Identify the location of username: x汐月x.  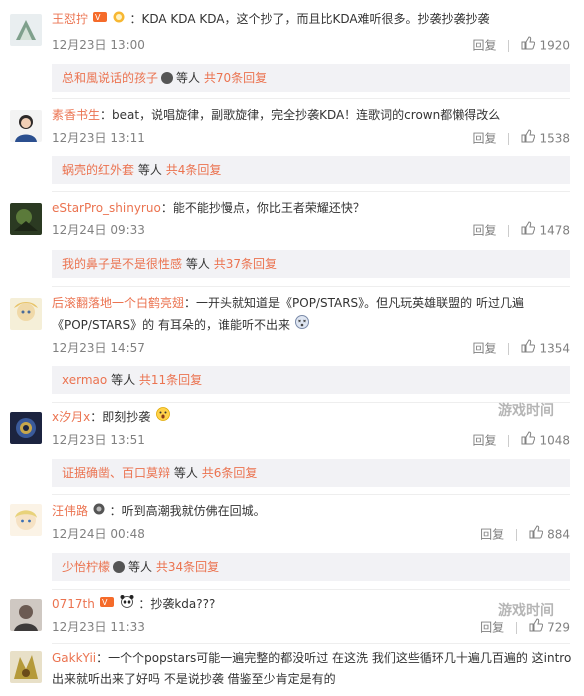
(71, 417).